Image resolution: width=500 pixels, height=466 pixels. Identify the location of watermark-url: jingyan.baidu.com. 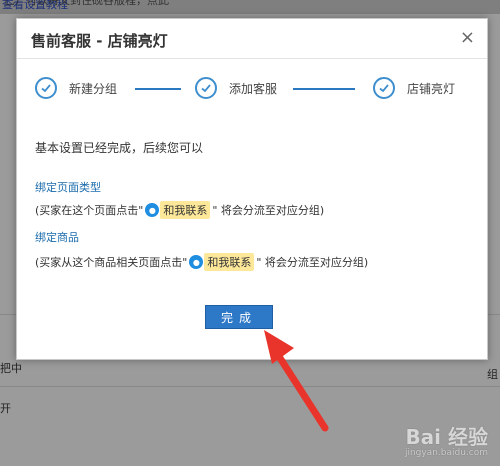
(446, 453).